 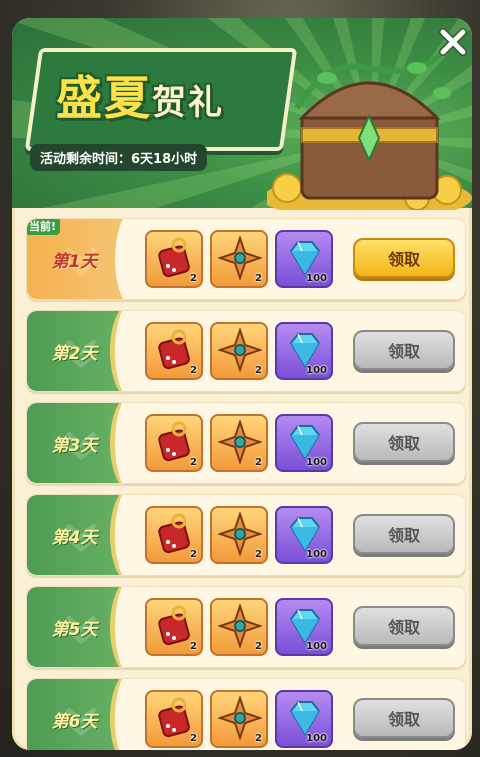 What do you see at coordinates (74, 445) in the screenshot?
I see `day-label: 第3天` at bounding box center [74, 445].